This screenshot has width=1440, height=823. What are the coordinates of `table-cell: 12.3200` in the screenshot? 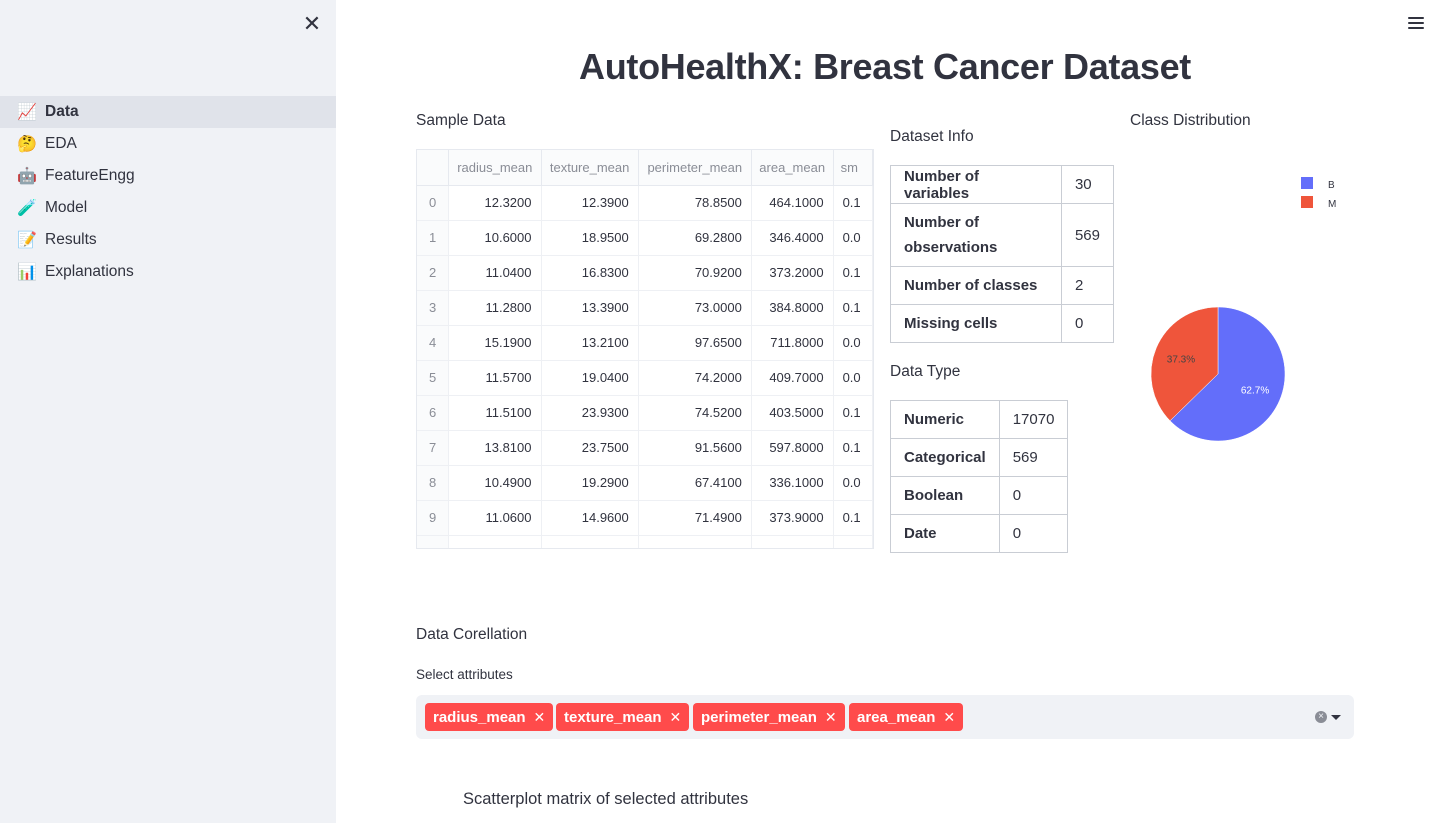 It's located at (495, 203).